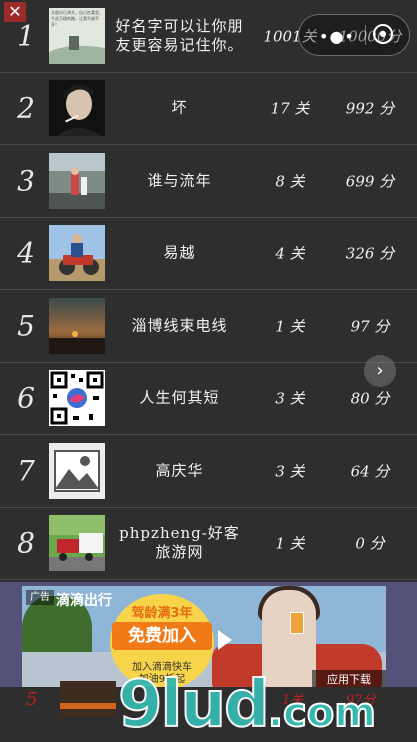  I want to click on player-name: 人生何其短, so click(179, 397).